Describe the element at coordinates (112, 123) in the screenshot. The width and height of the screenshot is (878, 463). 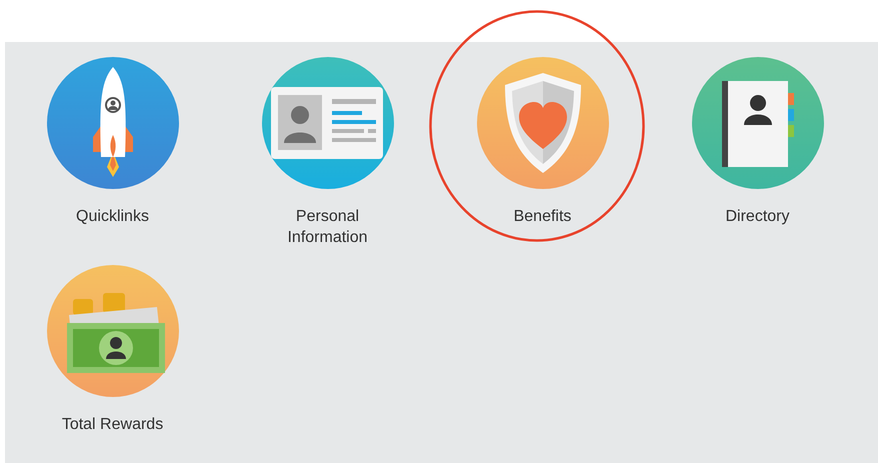
I see `rocket-icon` at that location.